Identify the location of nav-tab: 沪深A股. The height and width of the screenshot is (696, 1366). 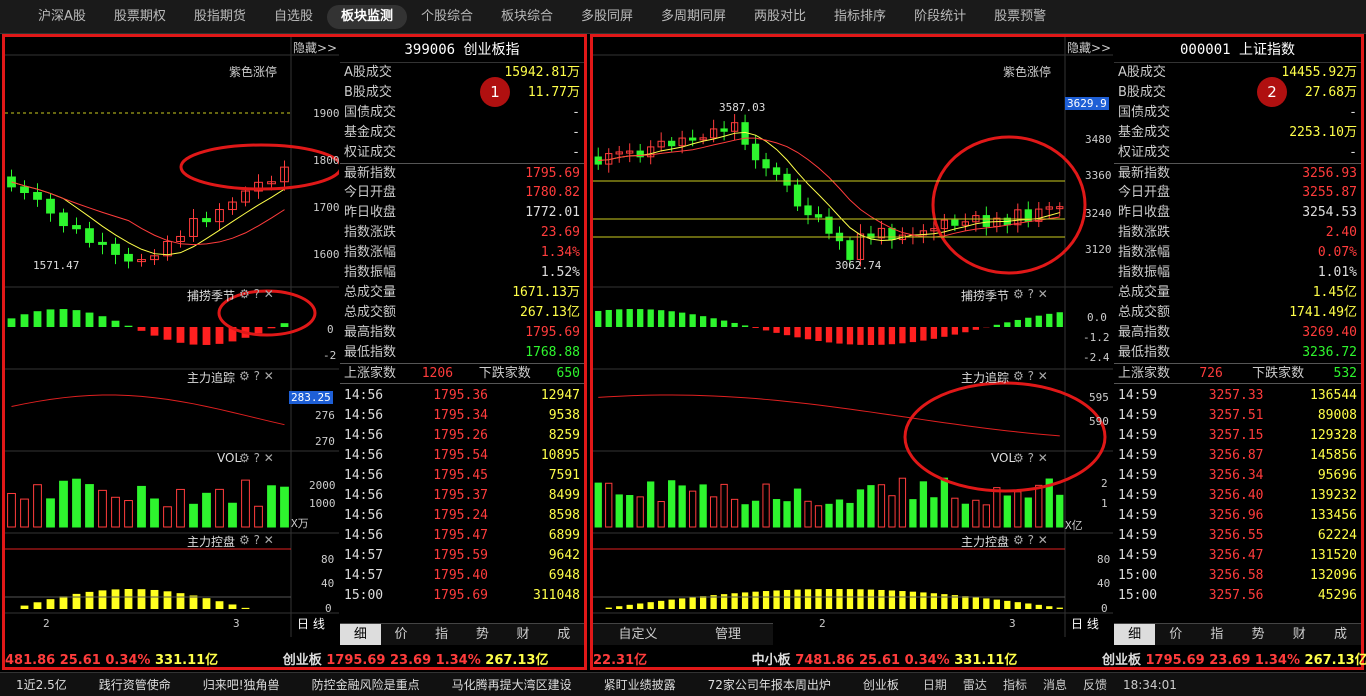
(62, 17).